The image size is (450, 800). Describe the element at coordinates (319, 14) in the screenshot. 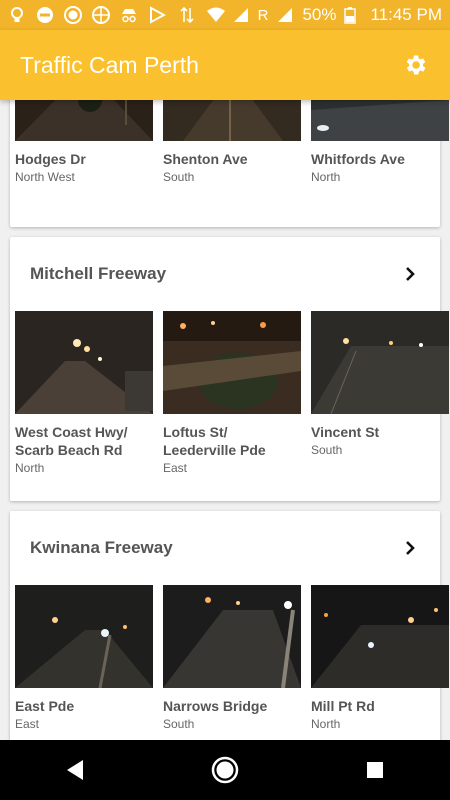

I see `battery-percent: 50%` at that location.